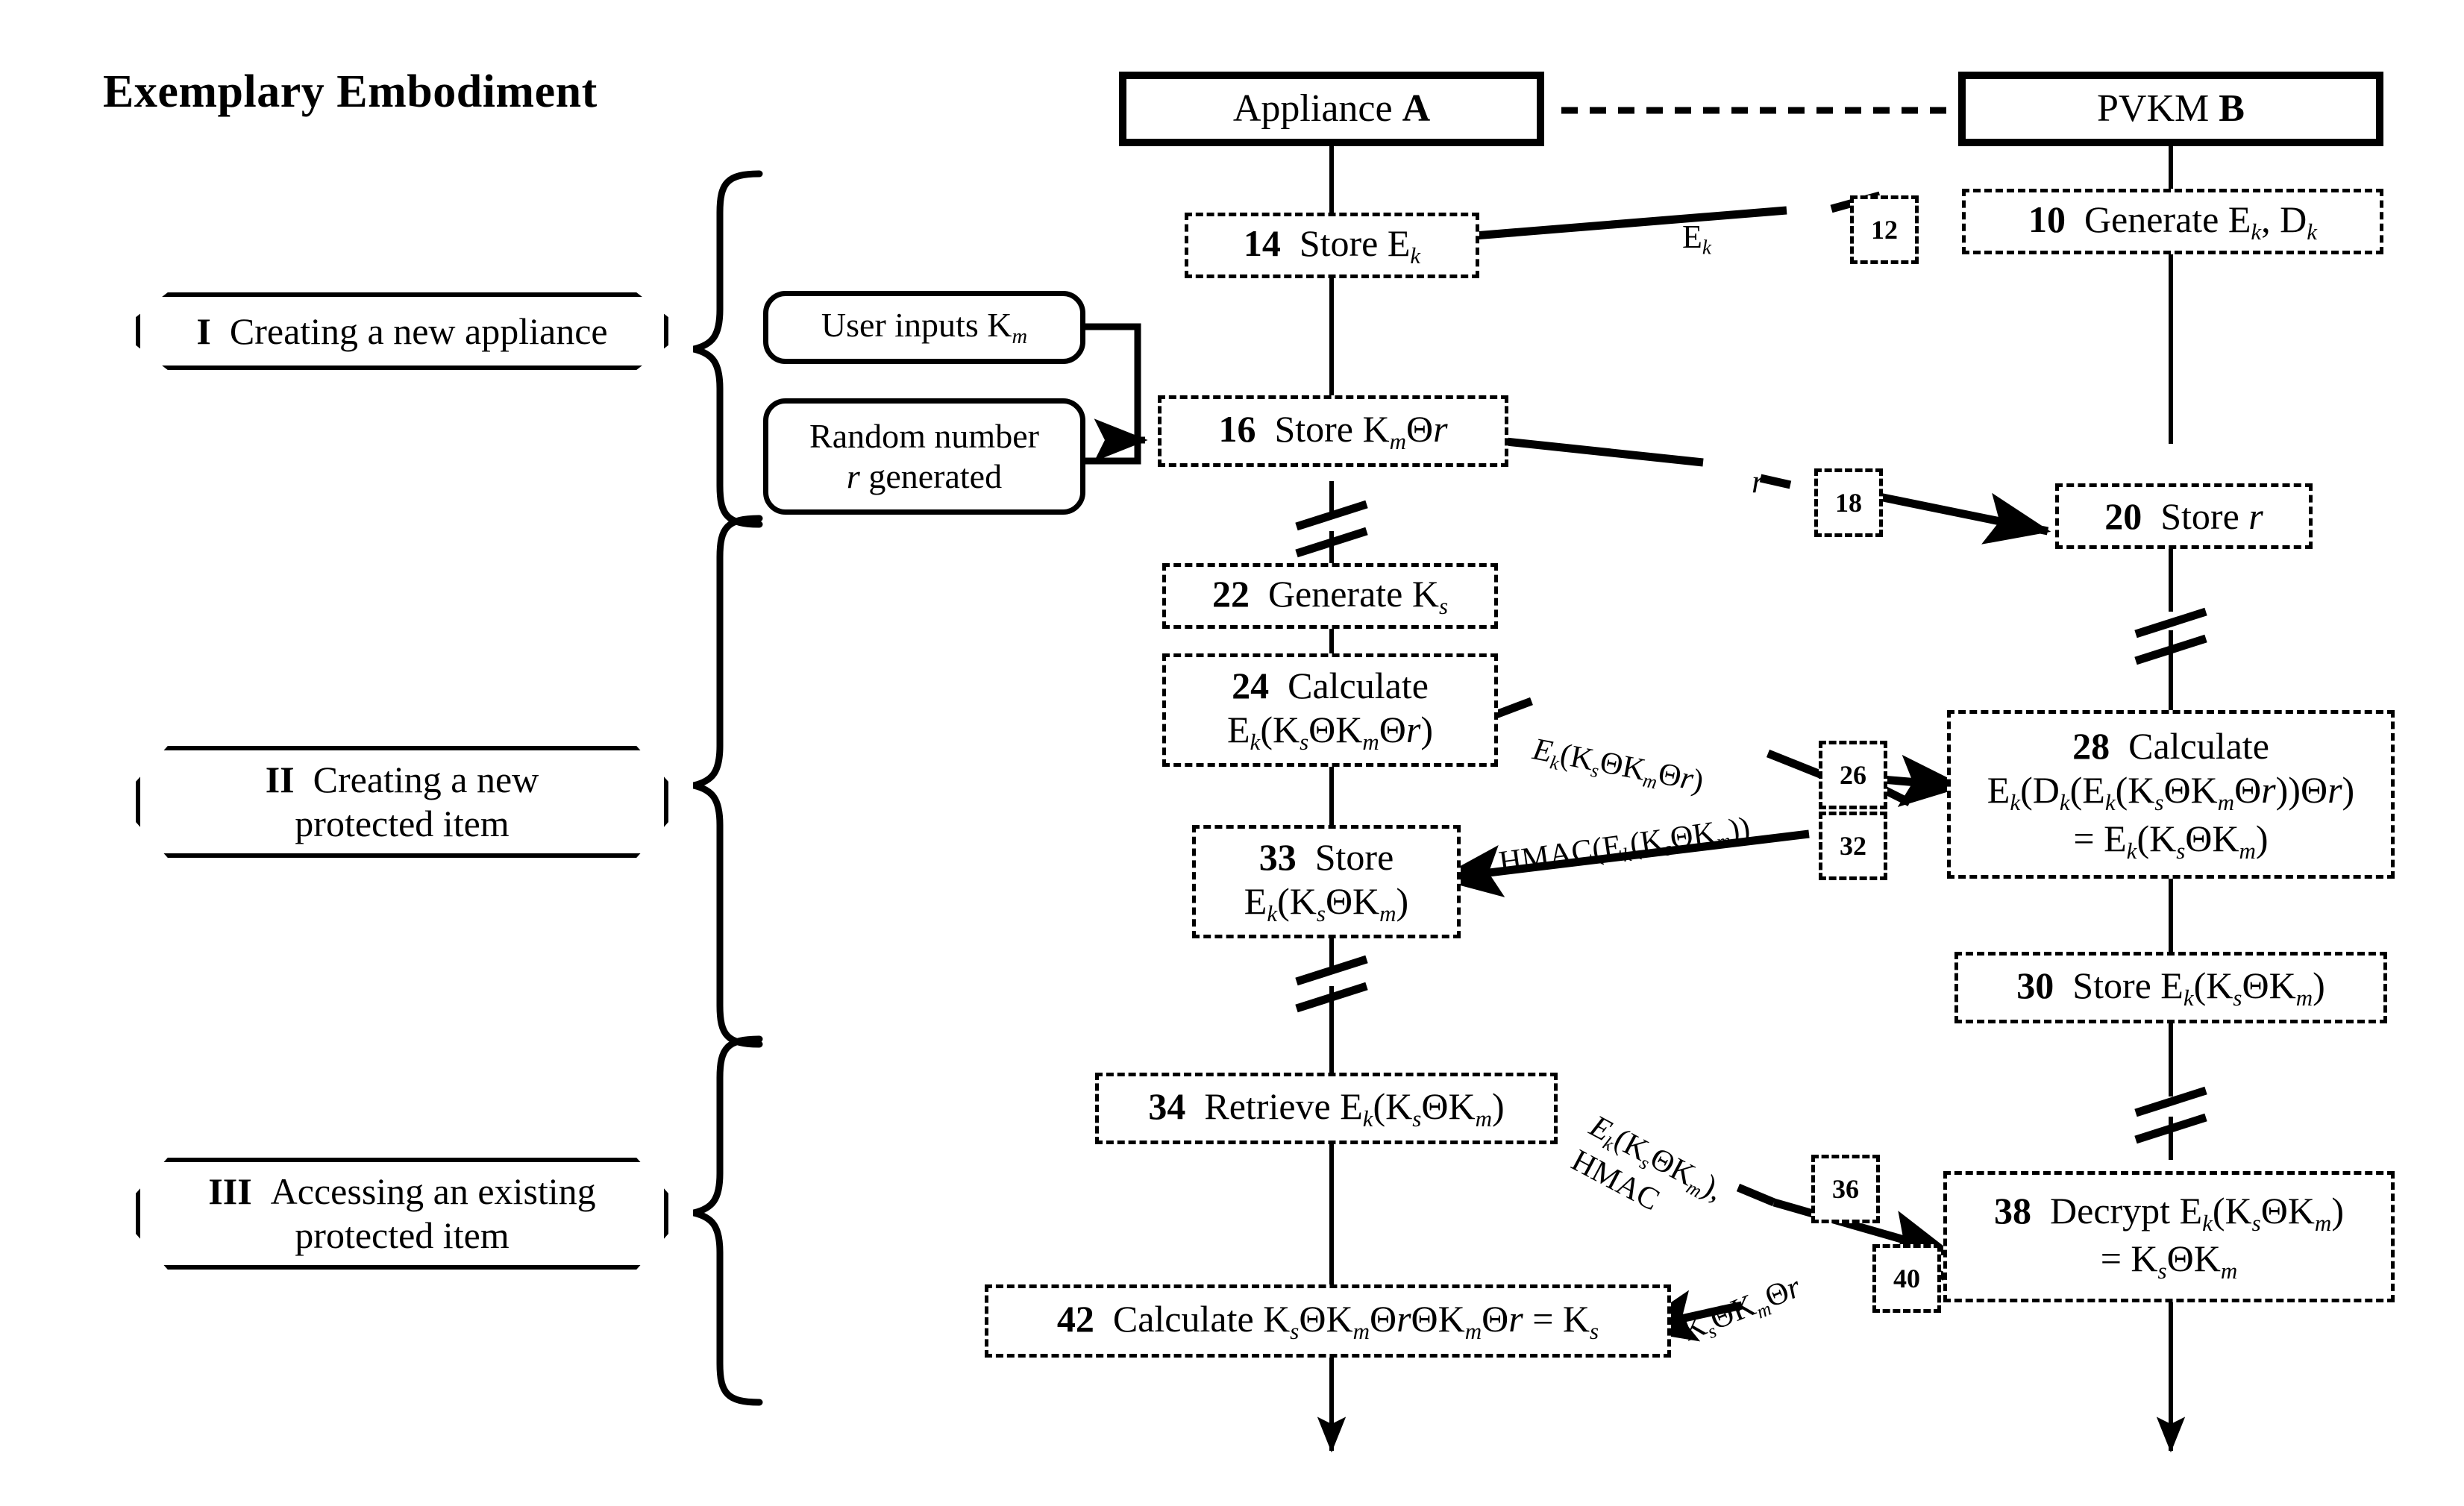  What do you see at coordinates (426, 779) in the screenshot?
I see `phase-text-2-line1: Creating a new` at bounding box center [426, 779].